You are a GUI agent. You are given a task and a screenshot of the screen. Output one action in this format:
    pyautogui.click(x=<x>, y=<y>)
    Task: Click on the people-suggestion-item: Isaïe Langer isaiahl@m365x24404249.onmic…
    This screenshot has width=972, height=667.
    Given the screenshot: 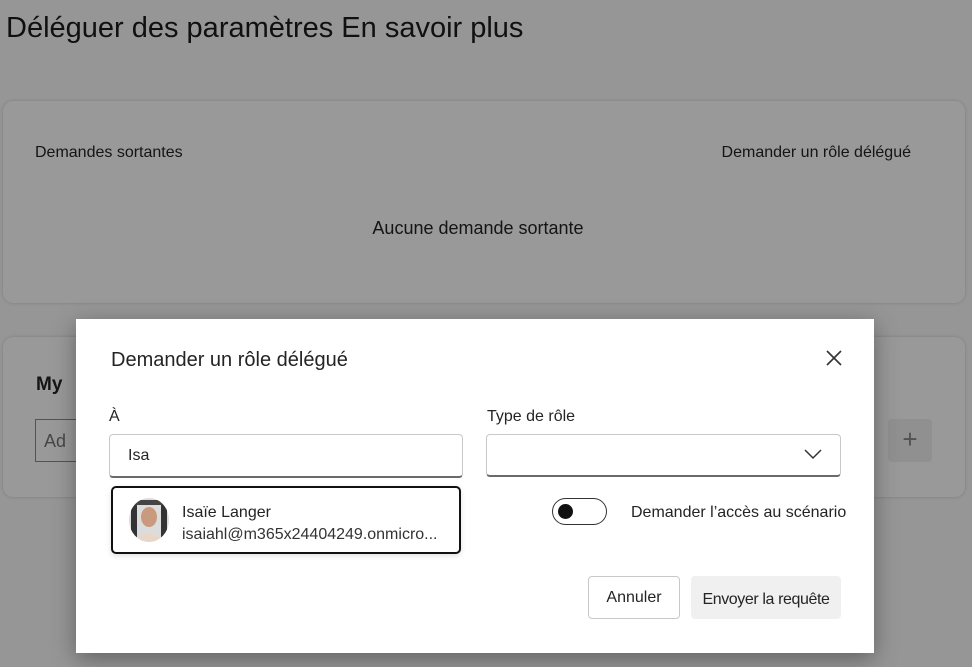 What is the action you would take?
    pyautogui.click(x=286, y=520)
    